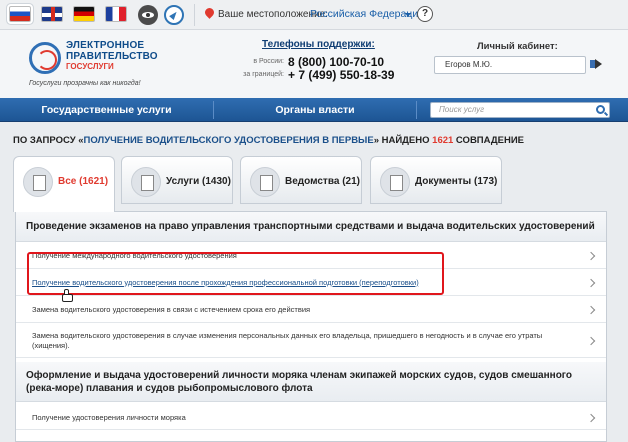  Describe the element at coordinates (425, 14) in the screenshot. I see `help-icon: ?` at that location.